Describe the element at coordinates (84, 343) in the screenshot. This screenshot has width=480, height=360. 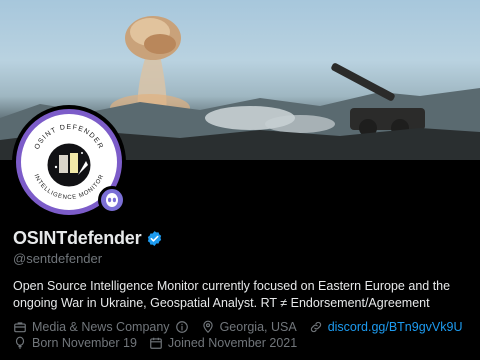
I see `meta-born-text: Born November 19` at that location.